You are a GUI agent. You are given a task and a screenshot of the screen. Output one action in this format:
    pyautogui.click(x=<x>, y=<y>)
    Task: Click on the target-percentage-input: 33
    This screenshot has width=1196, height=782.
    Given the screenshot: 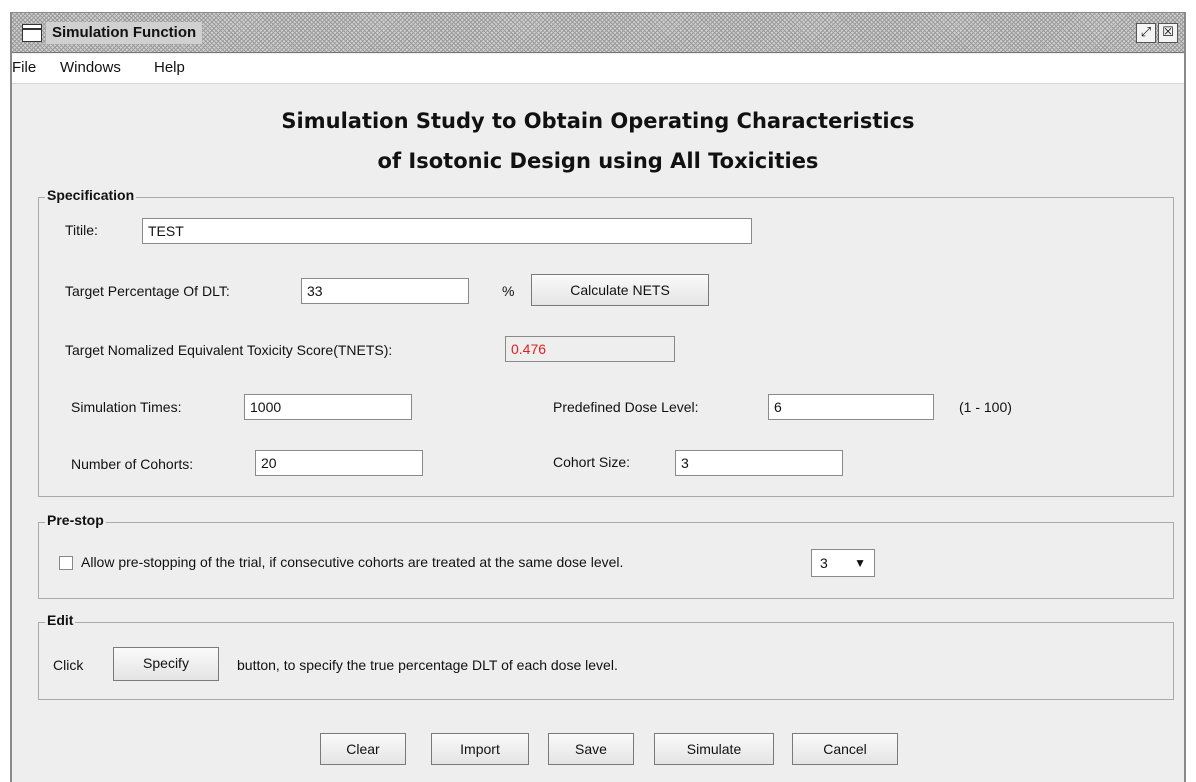 What is the action you would take?
    pyautogui.click(x=385, y=291)
    